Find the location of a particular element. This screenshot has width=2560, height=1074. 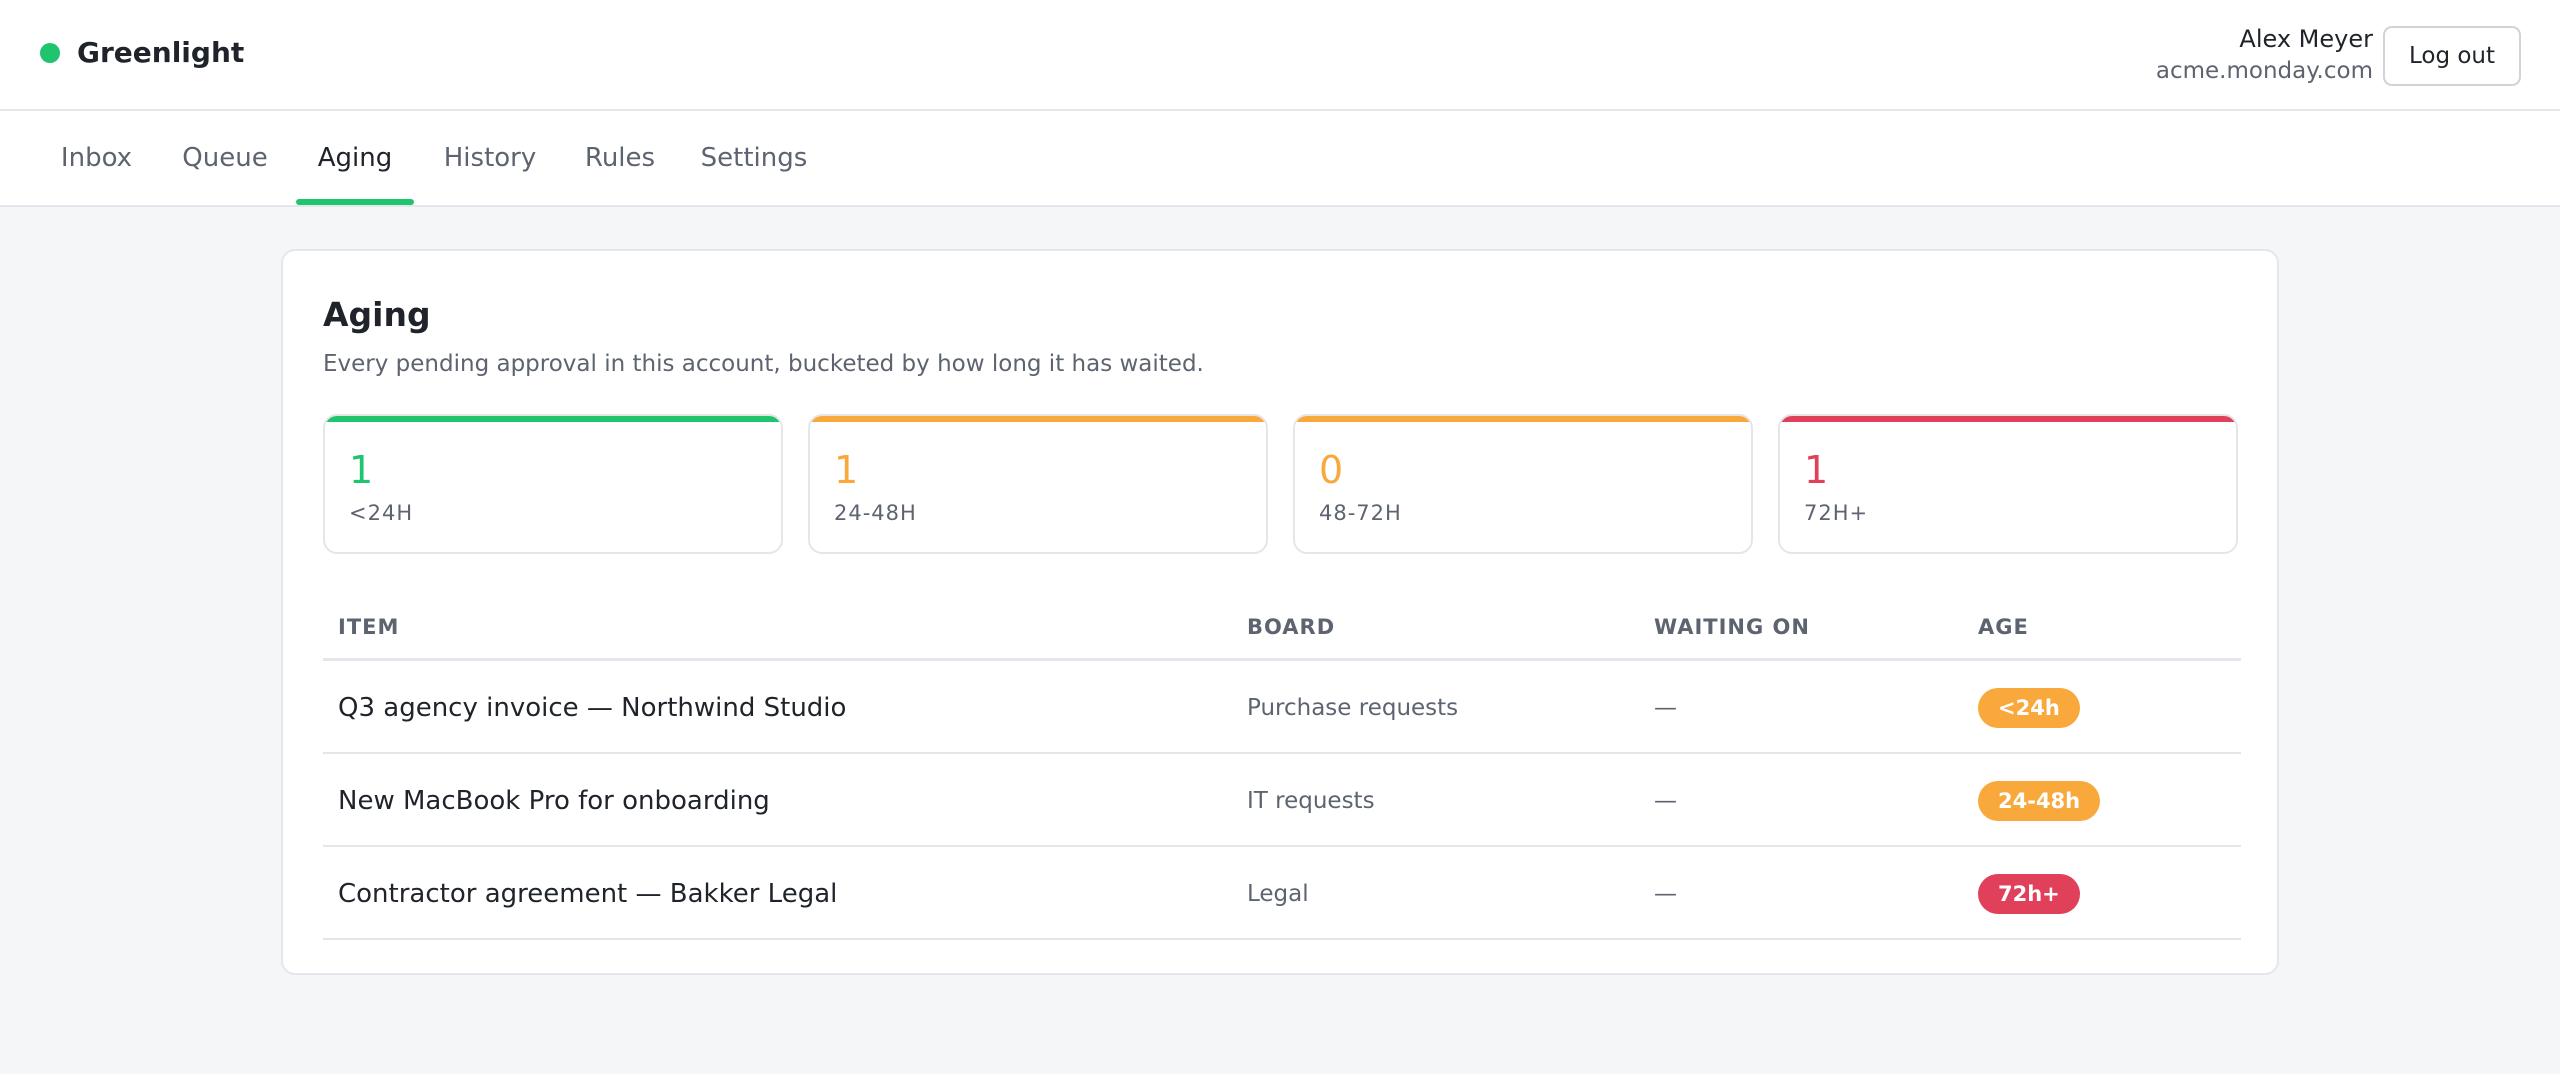

bucket-label: <24H is located at coordinates (381, 513).